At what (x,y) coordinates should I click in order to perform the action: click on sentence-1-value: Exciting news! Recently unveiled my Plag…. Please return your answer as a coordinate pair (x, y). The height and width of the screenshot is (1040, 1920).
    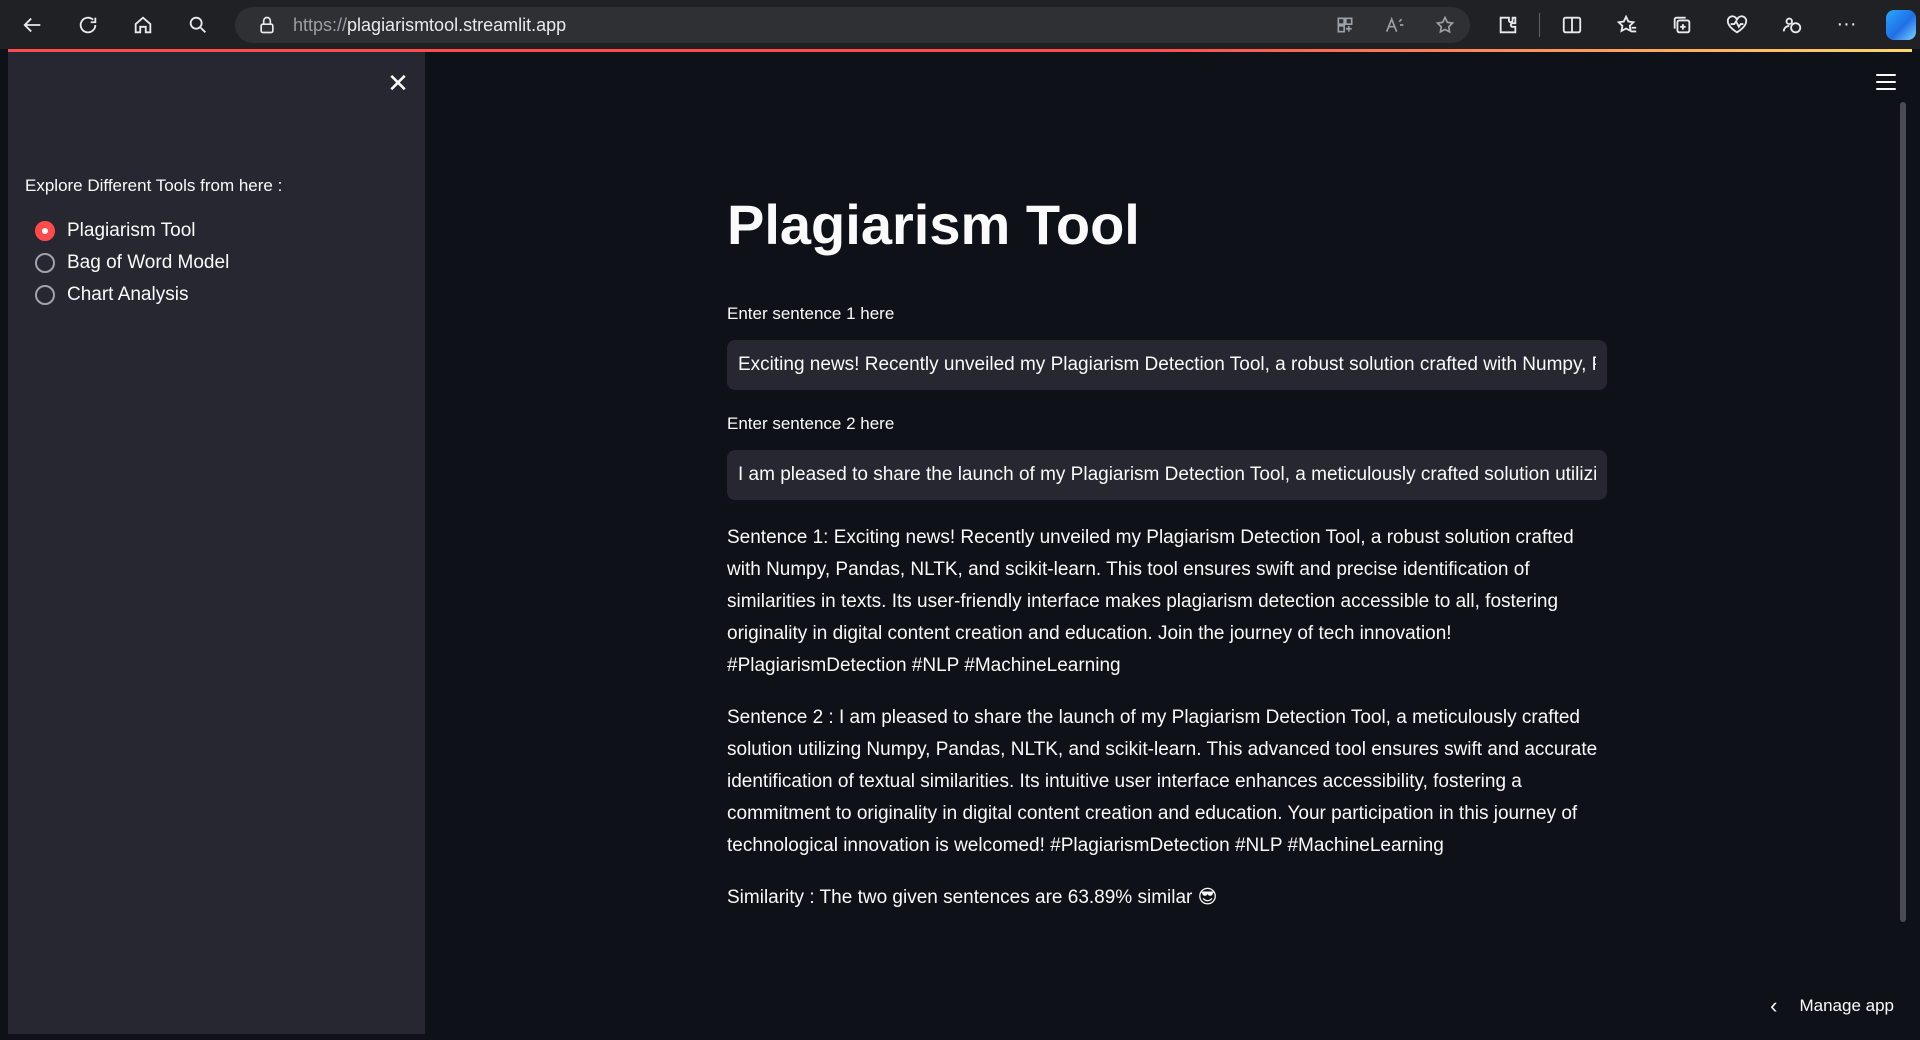
    Looking at the image, I should click on (1167, 364).